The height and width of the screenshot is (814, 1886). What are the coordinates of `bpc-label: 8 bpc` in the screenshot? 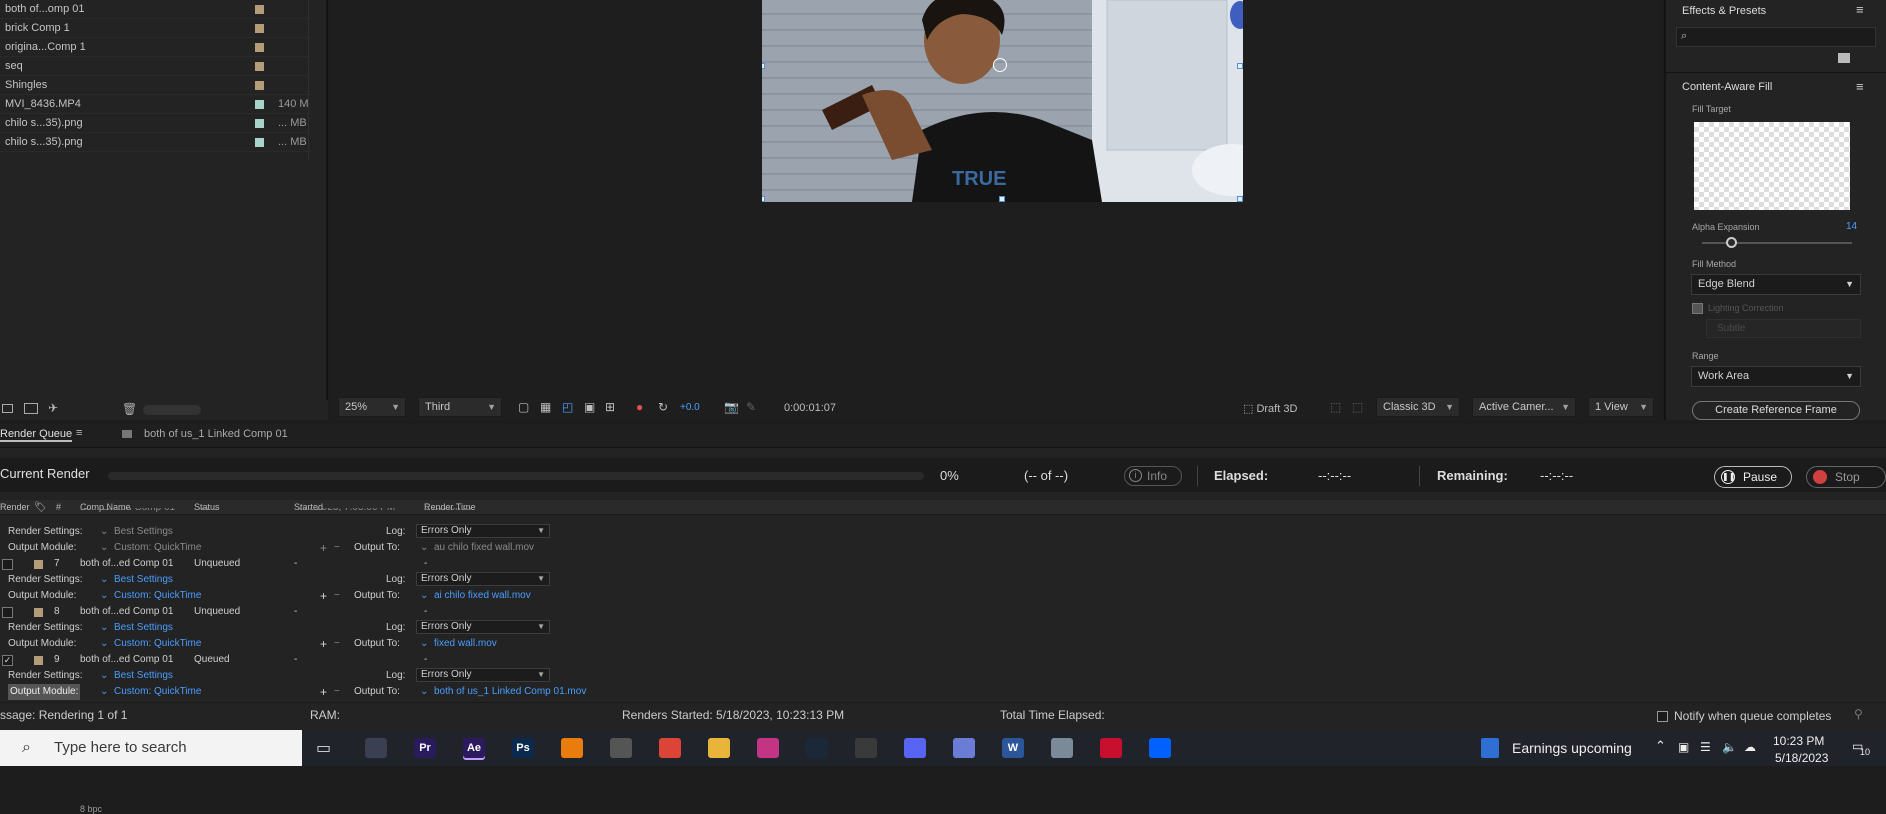 It's located at (91, 809).